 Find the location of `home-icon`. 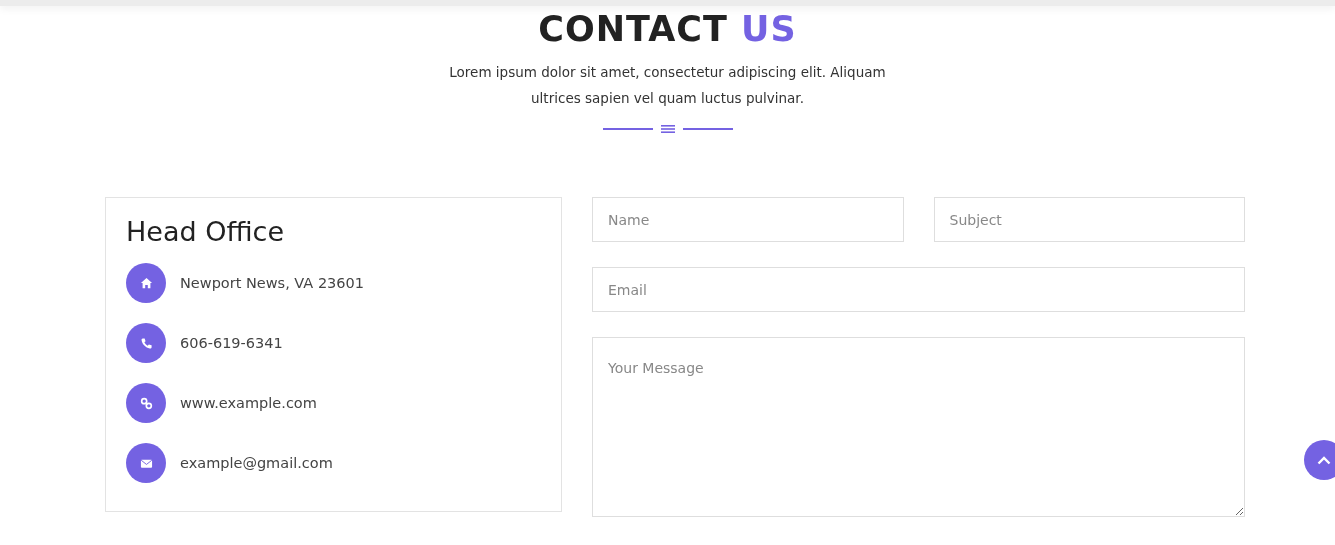

home-icon is located at coordinates (146, 283).